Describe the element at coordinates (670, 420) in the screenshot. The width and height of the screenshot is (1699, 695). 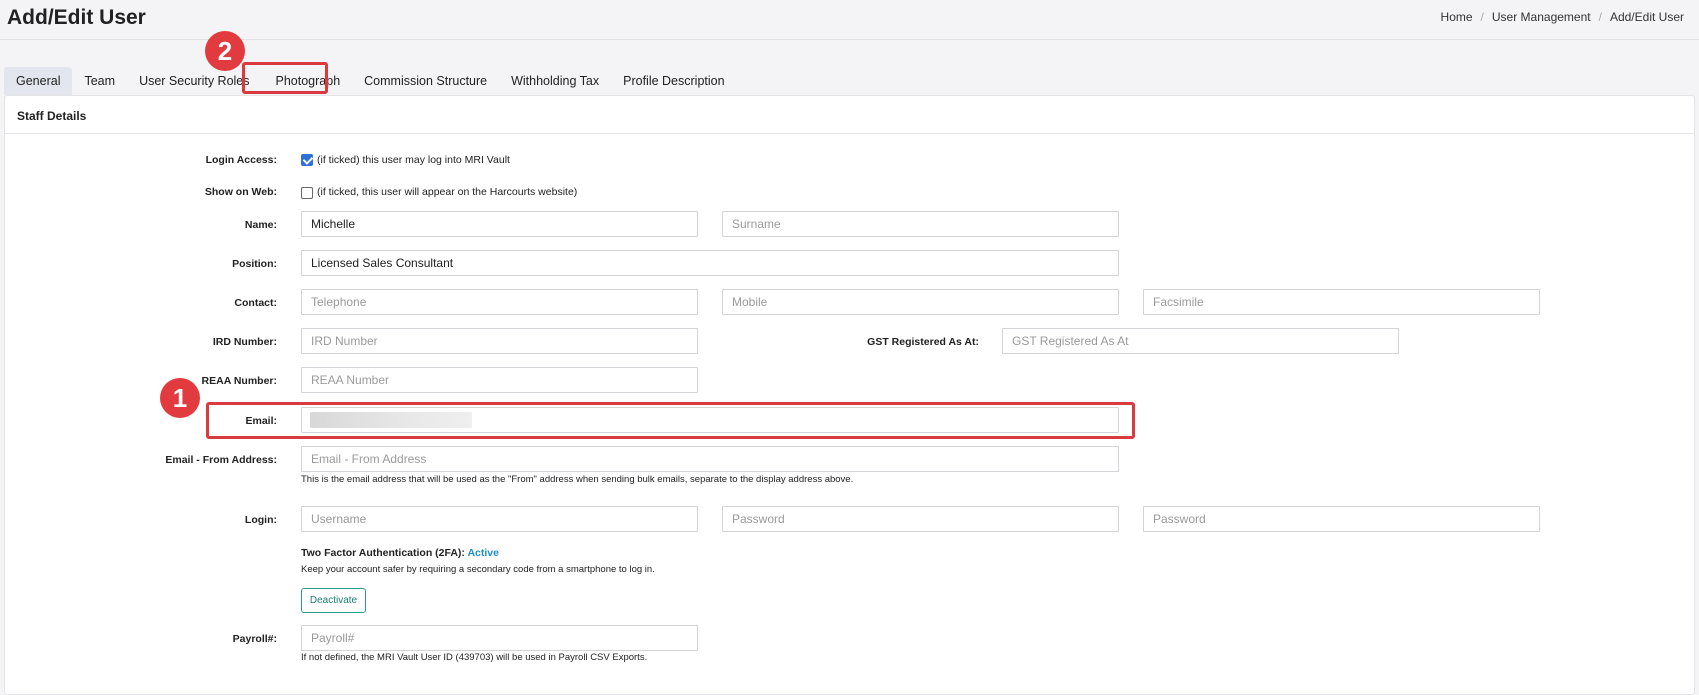
I see `email-field-highlight` at that location.